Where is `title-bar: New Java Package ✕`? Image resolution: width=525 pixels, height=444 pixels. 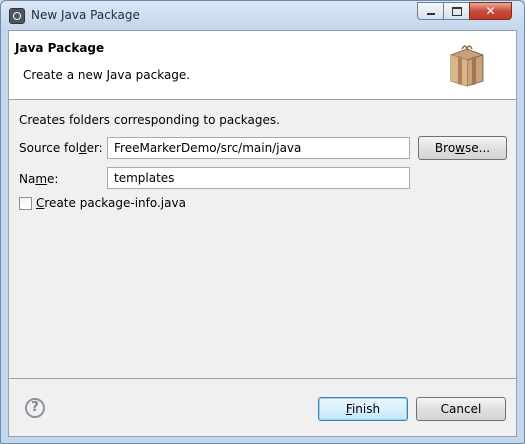 title-bar: New Java Package ✕ is located at coordinates (262, 15).